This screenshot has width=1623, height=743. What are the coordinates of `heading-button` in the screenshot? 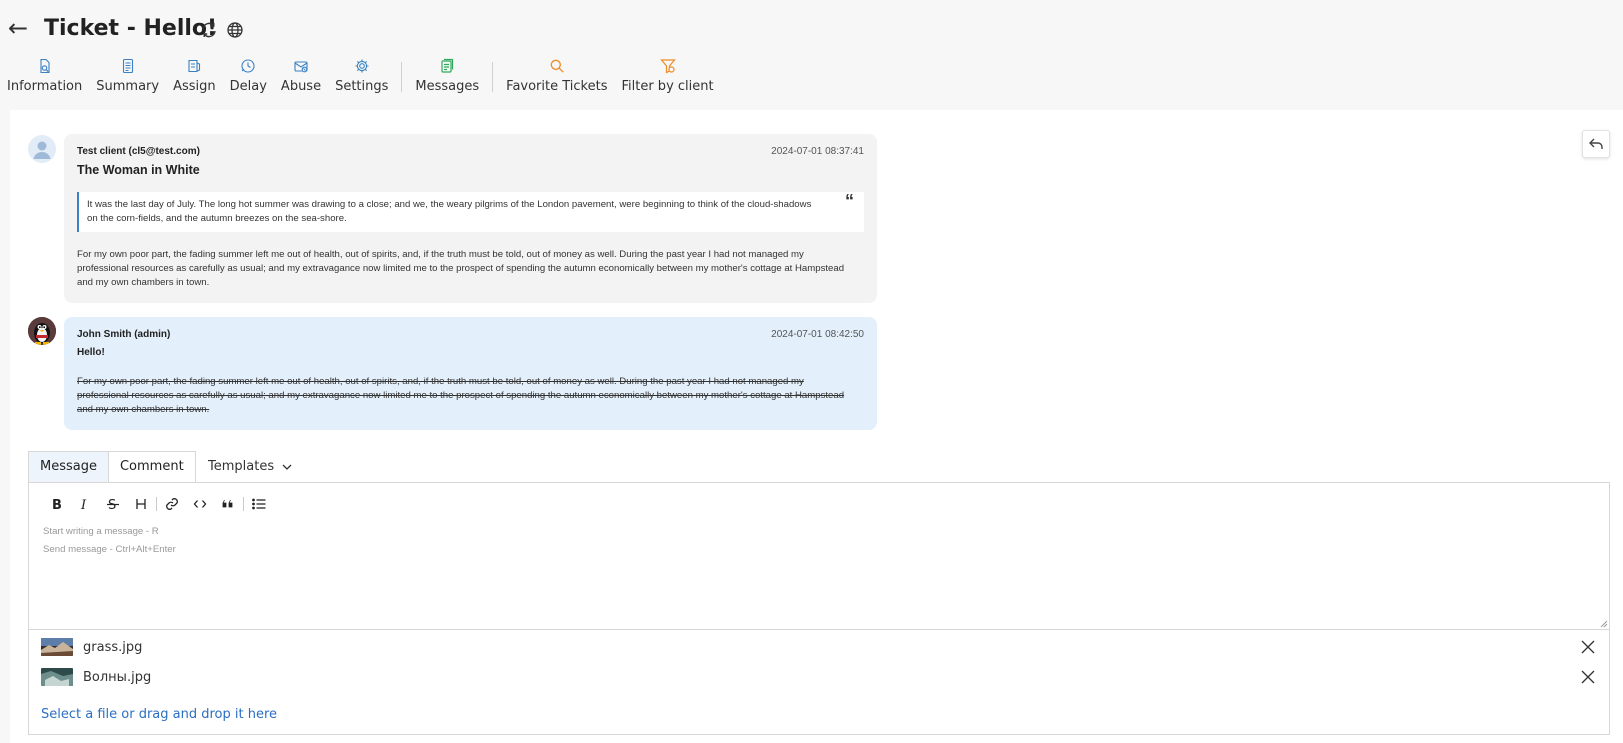 It's located at (141, 504).